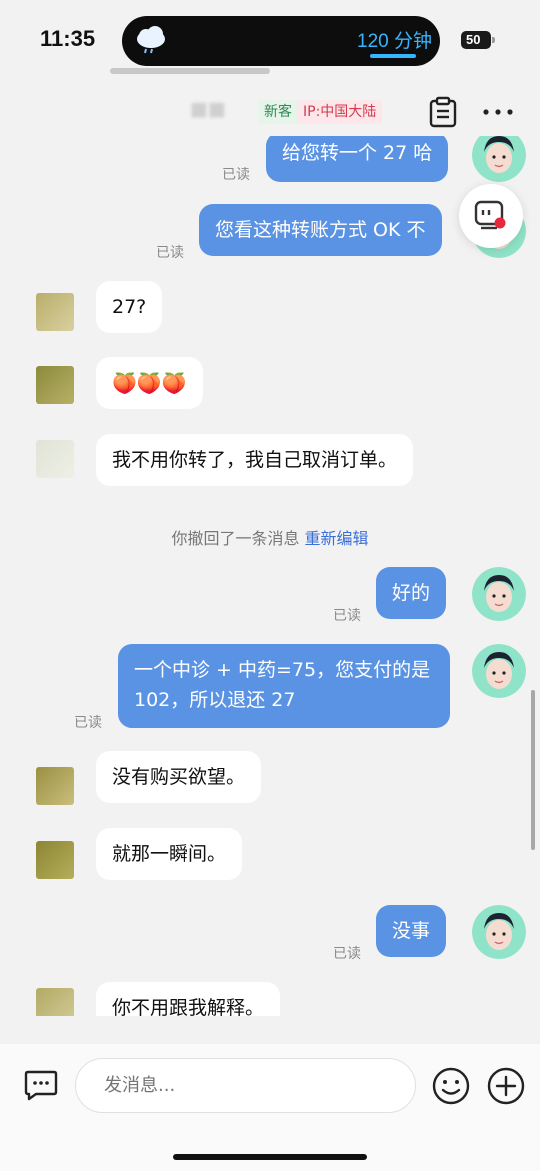  Describe the element at coordinates (245, 1085) in the screenshot. I see `message-input` at that location.